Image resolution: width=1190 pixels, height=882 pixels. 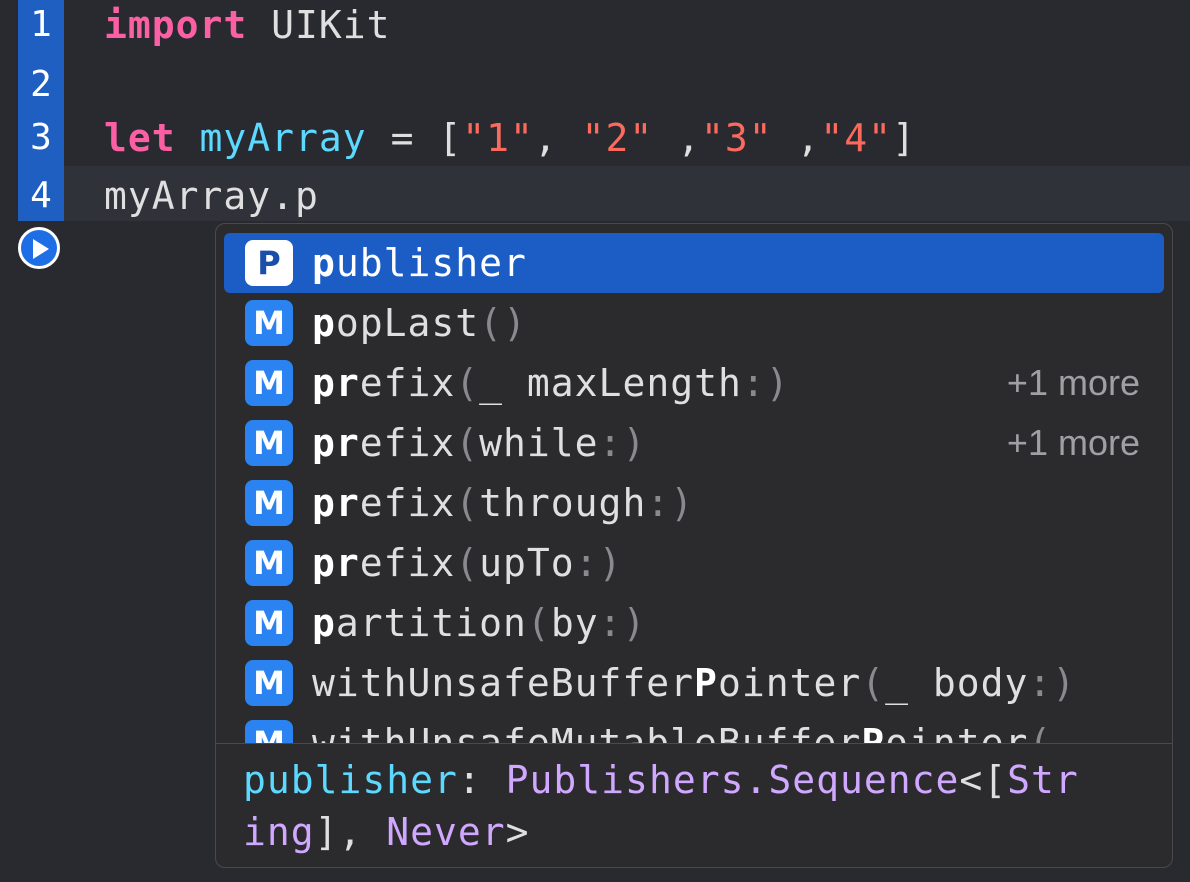 I want to click on code-token: import, so click(x=176, y=25).